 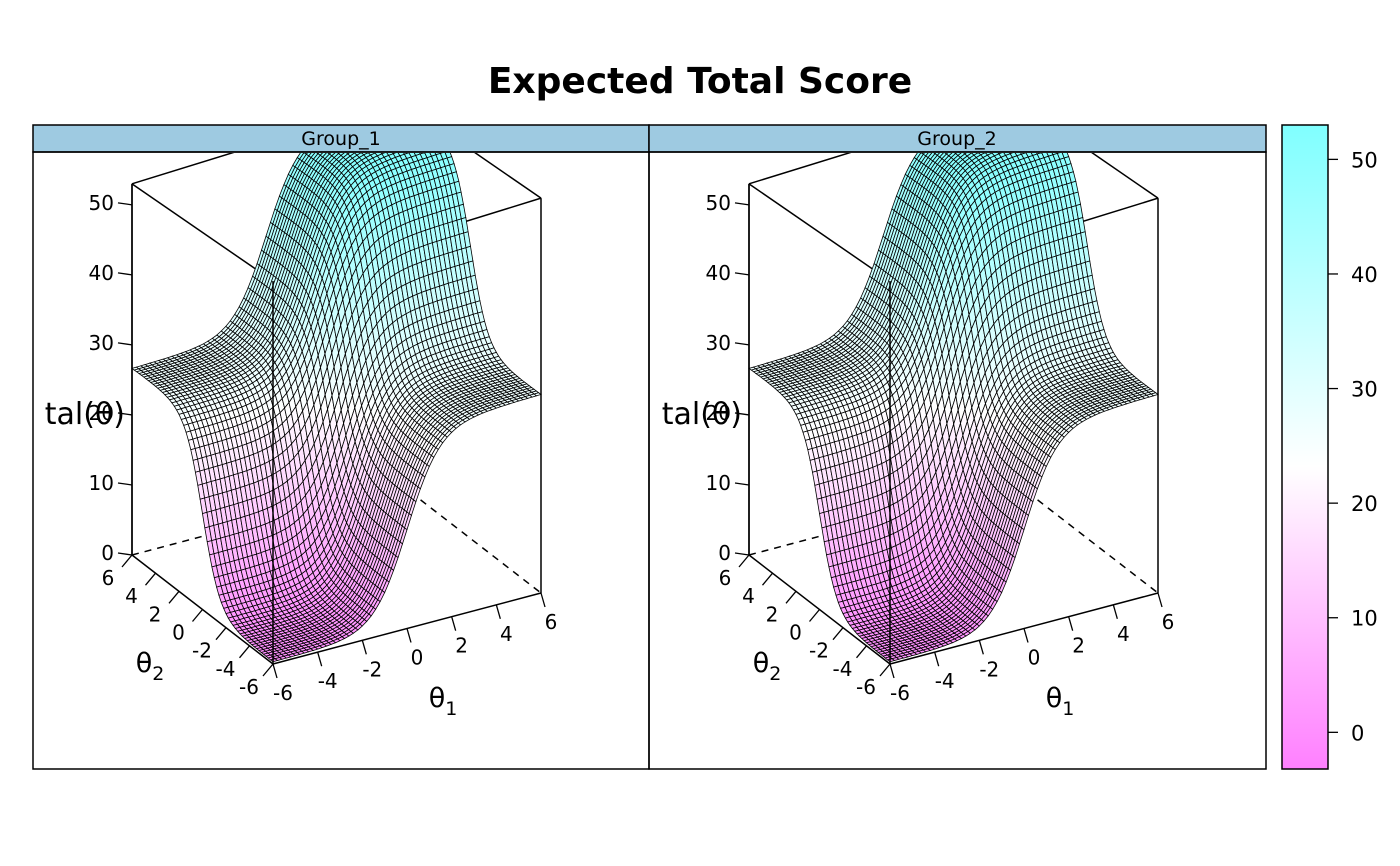 What do you see at coordinates (372, 669) in the screenshot?
I see `x-tick-label: -2` at bounding box center [372, 669].